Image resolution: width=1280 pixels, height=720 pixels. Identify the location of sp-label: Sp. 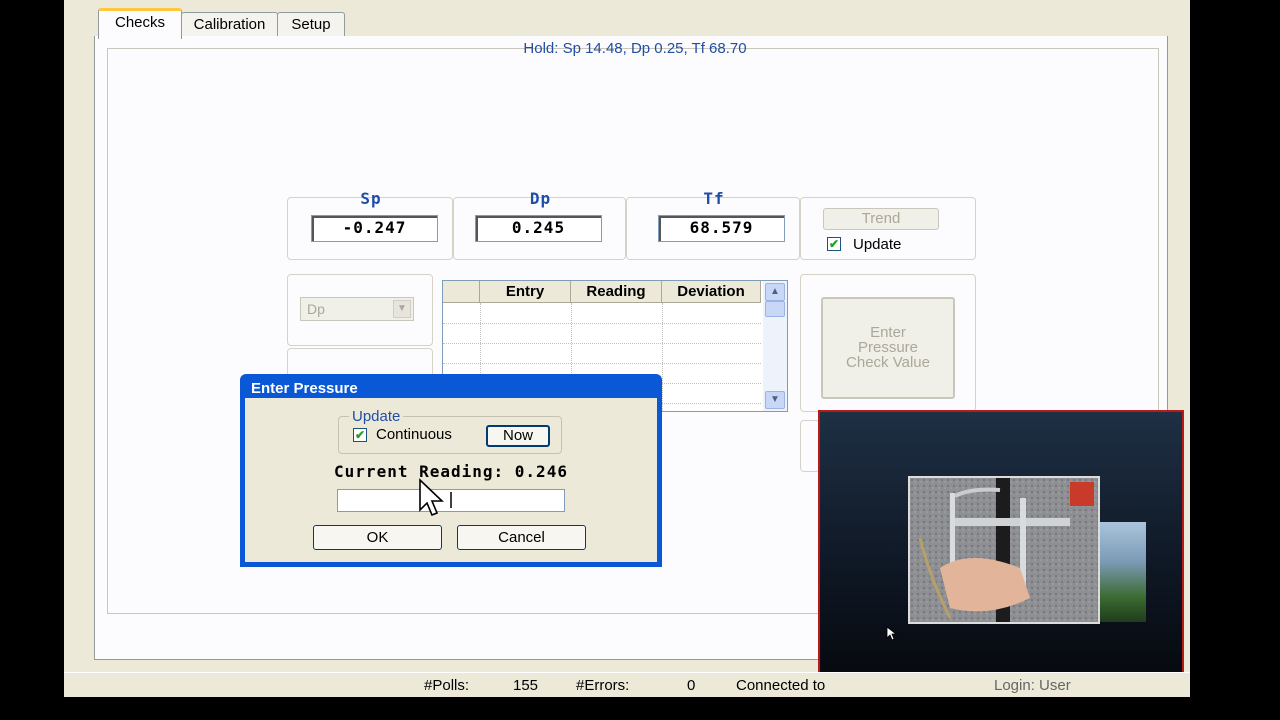
(371, 198).